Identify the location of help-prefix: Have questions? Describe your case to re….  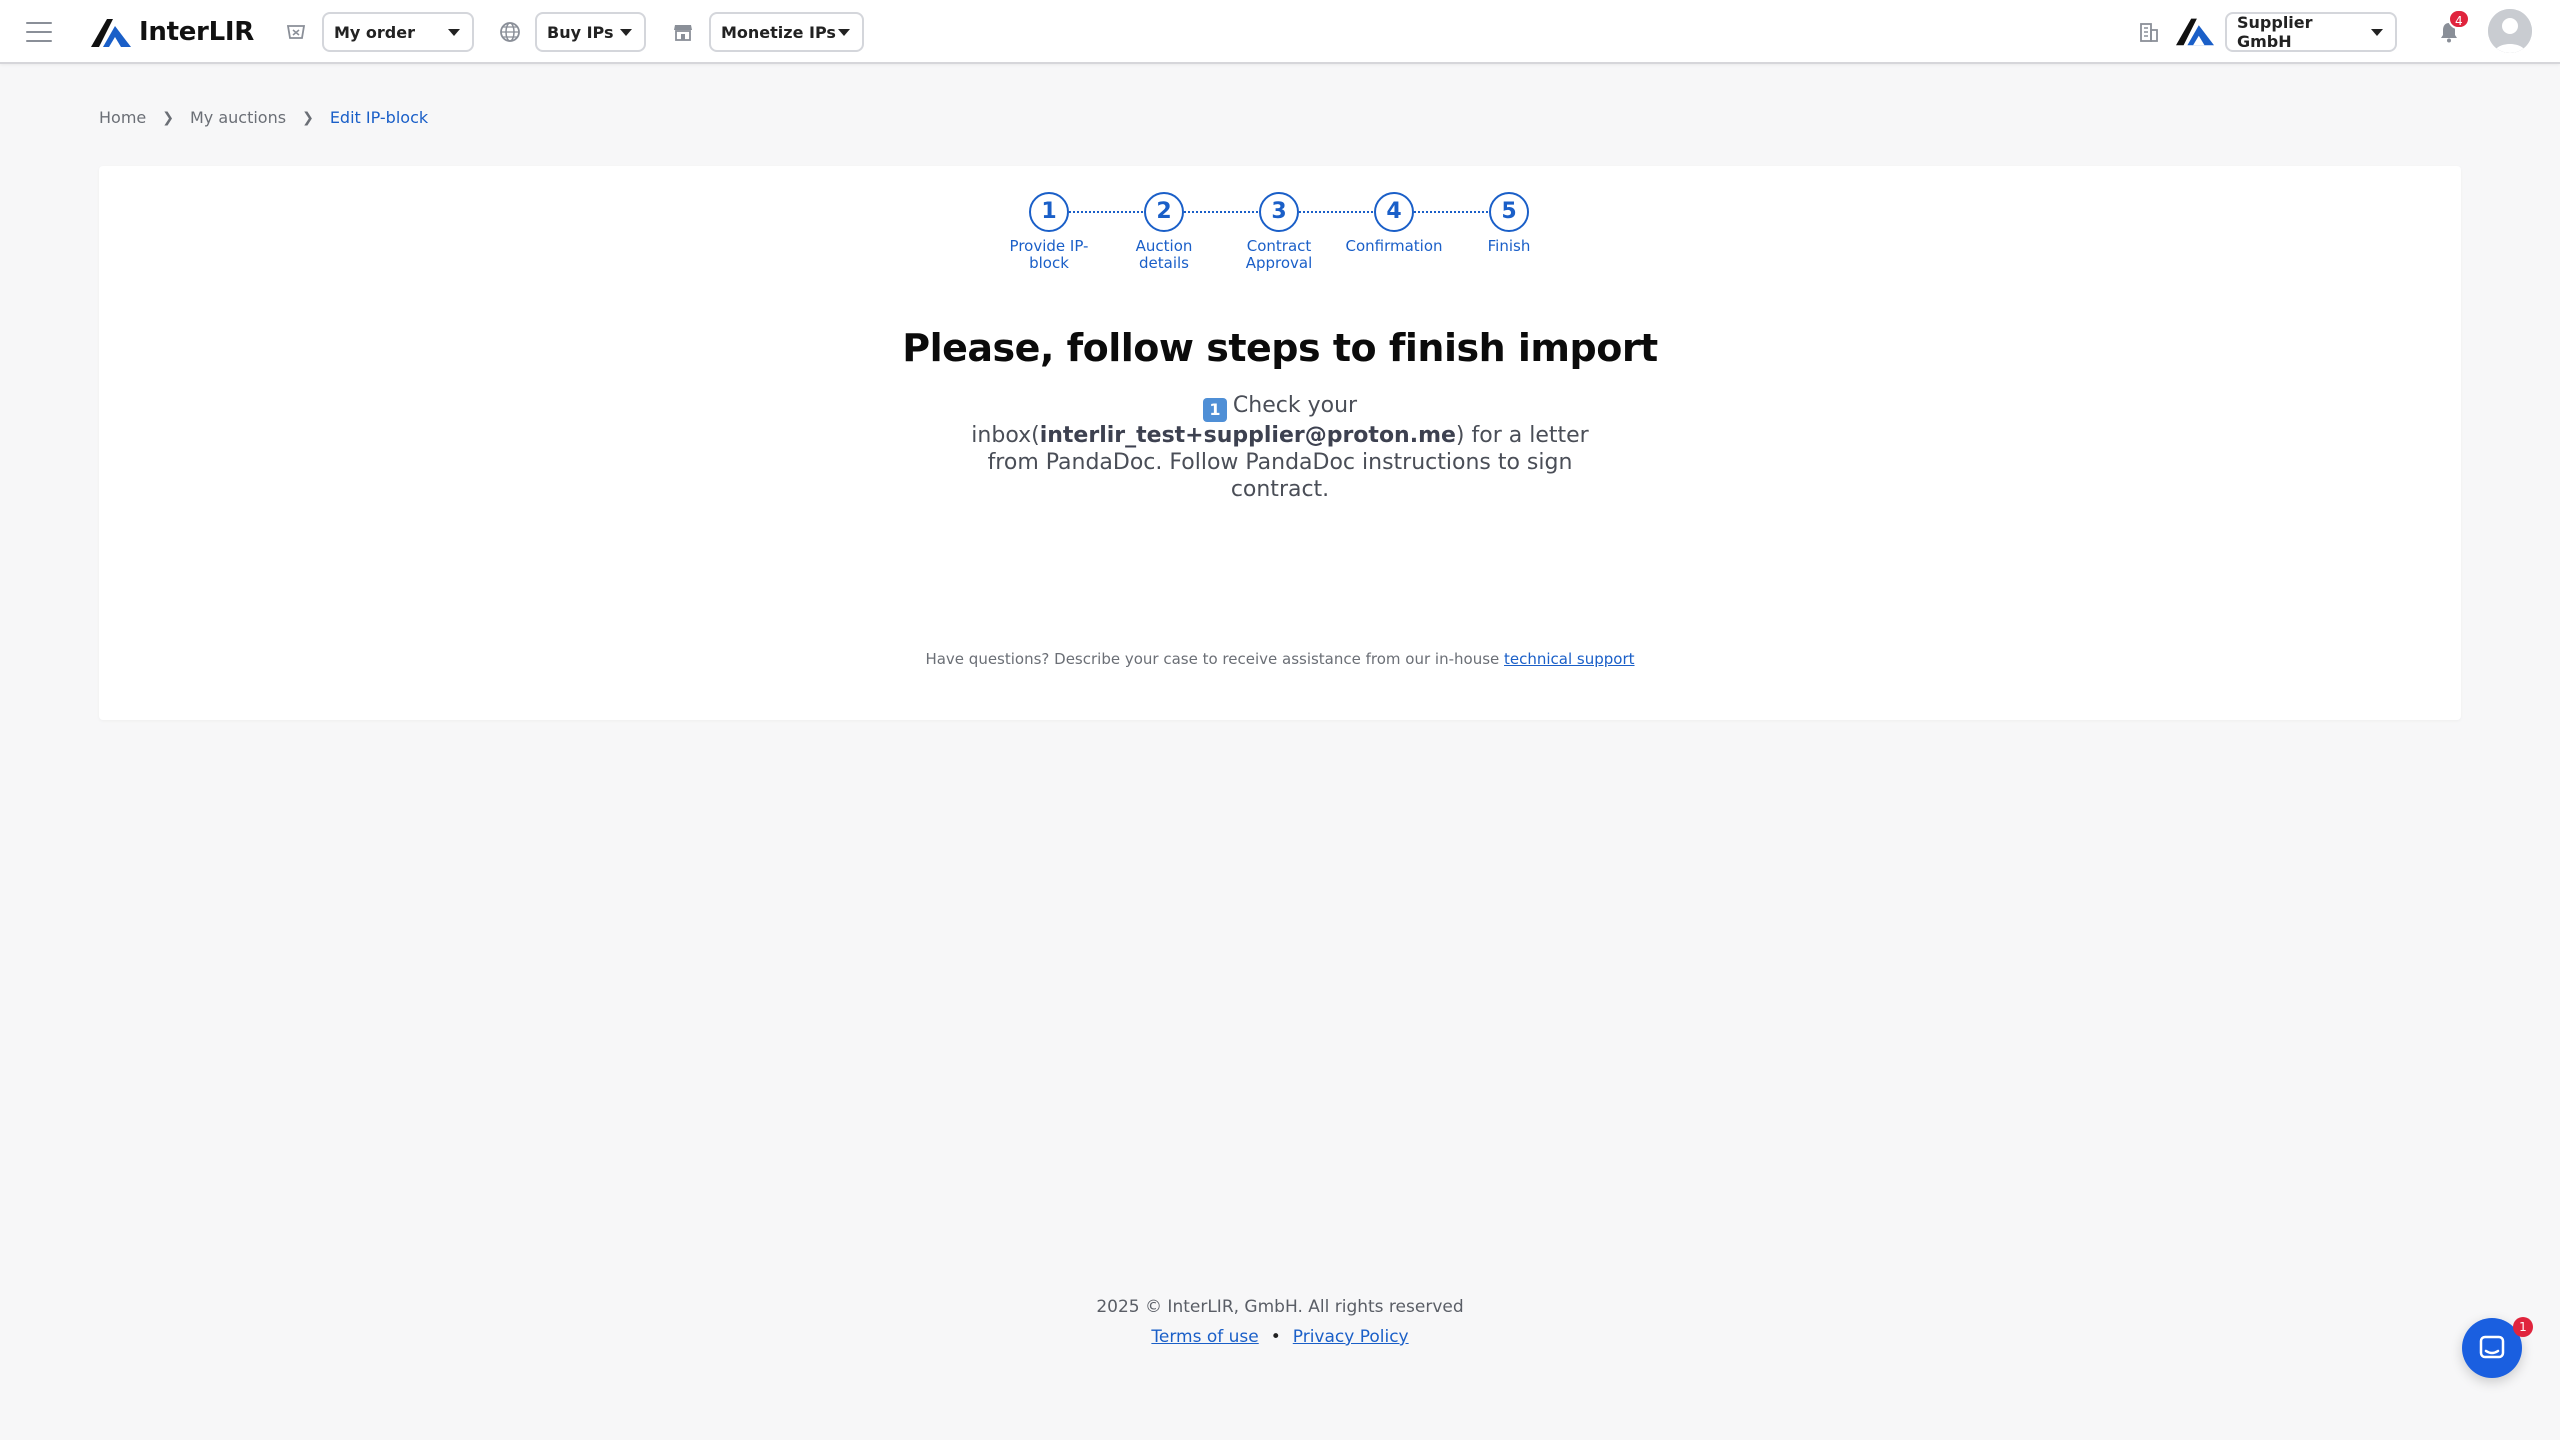
(1215, 659).